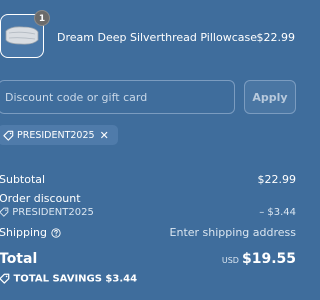 The height and width of the screenshot is (300, 320). What do you see at coordinates (40, 198) in the screenshot?
I see `order-discount-label: Order discount` at bounding box center [40, 198].